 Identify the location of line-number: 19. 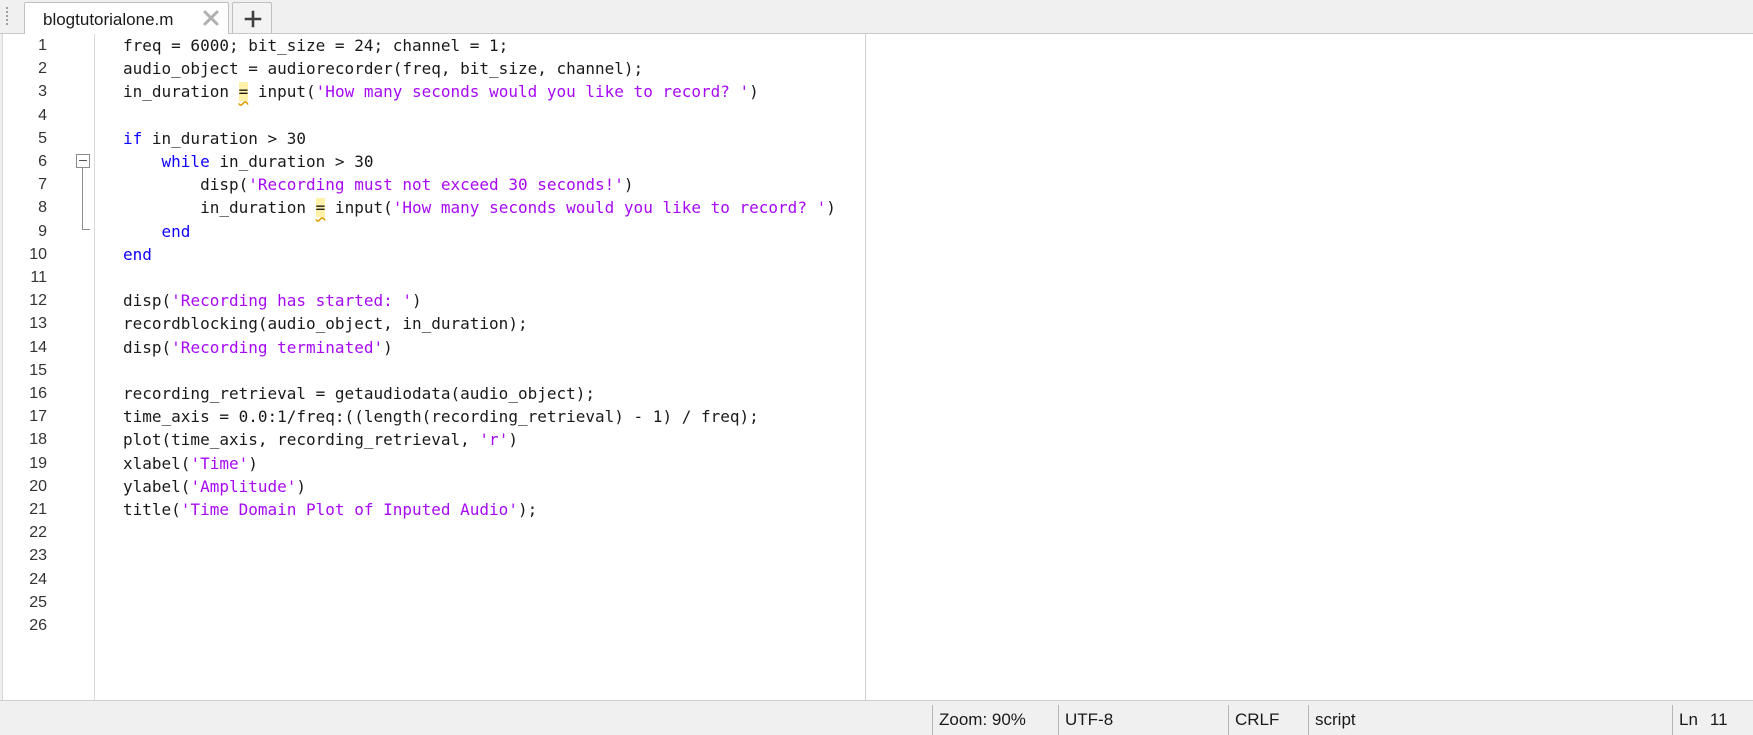
(38, 463).